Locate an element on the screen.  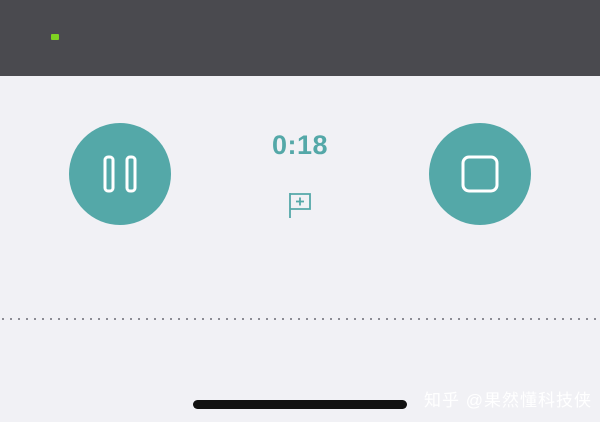
pause-button is located at coordinates (120, 174).